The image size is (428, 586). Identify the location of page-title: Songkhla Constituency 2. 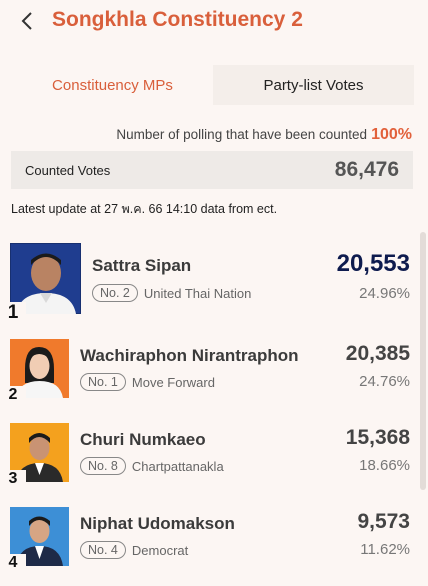
(177, 19).